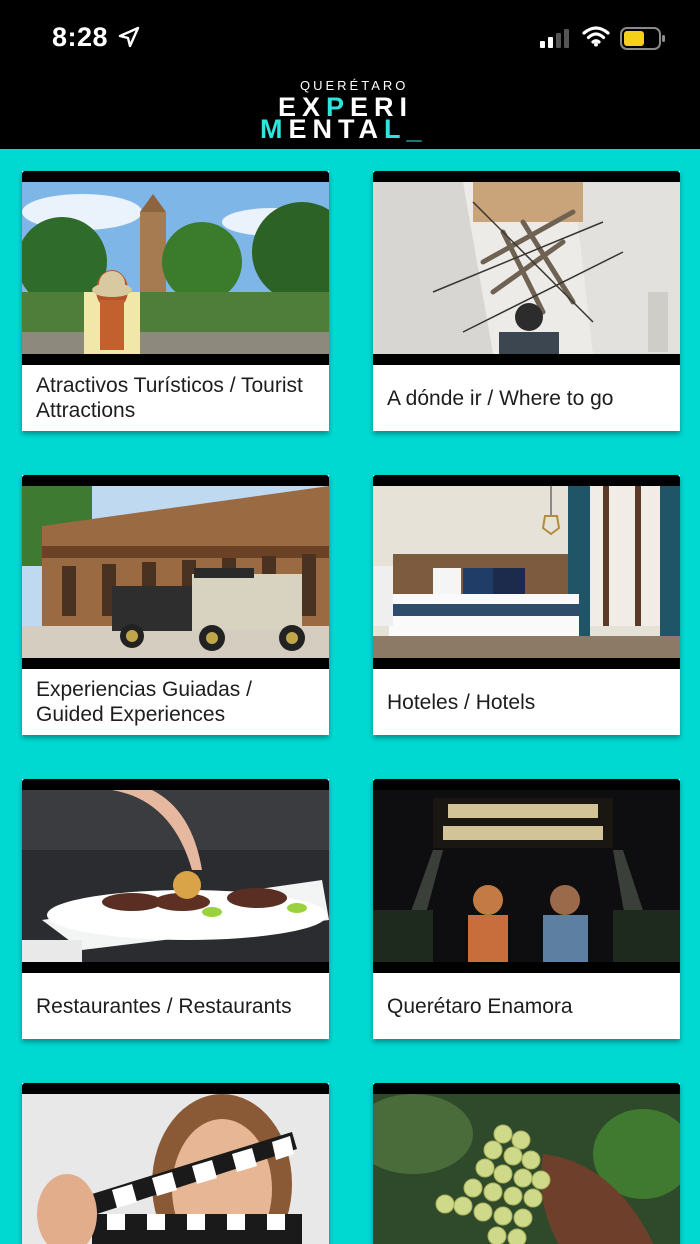 The width and height of the screenshot is (700, 1244). Describe the element at coordinates (175, 572) in the screenshot. I see `vintage-cars-photo` at that location.